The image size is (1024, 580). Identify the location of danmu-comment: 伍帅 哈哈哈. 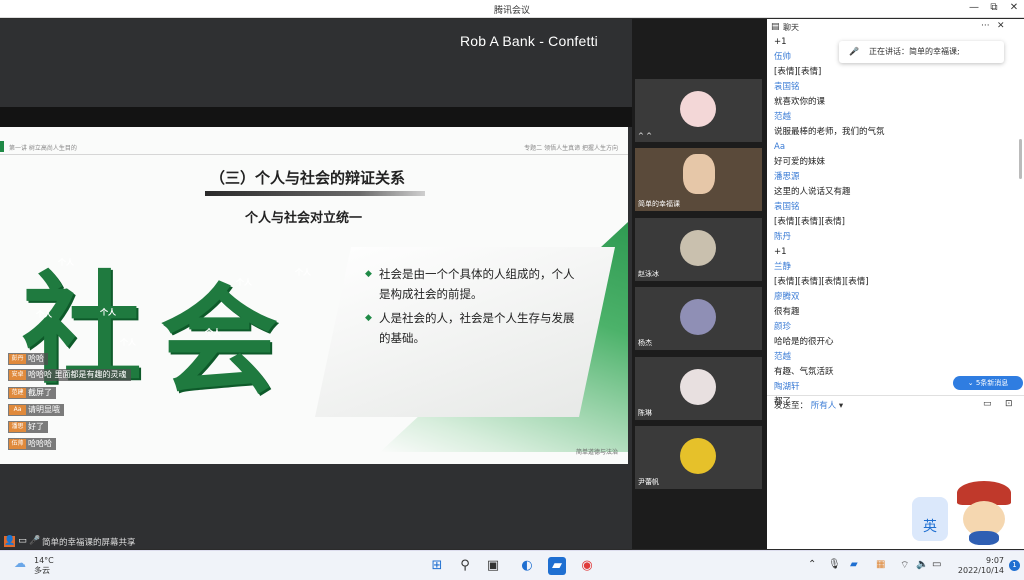
(32, 444).